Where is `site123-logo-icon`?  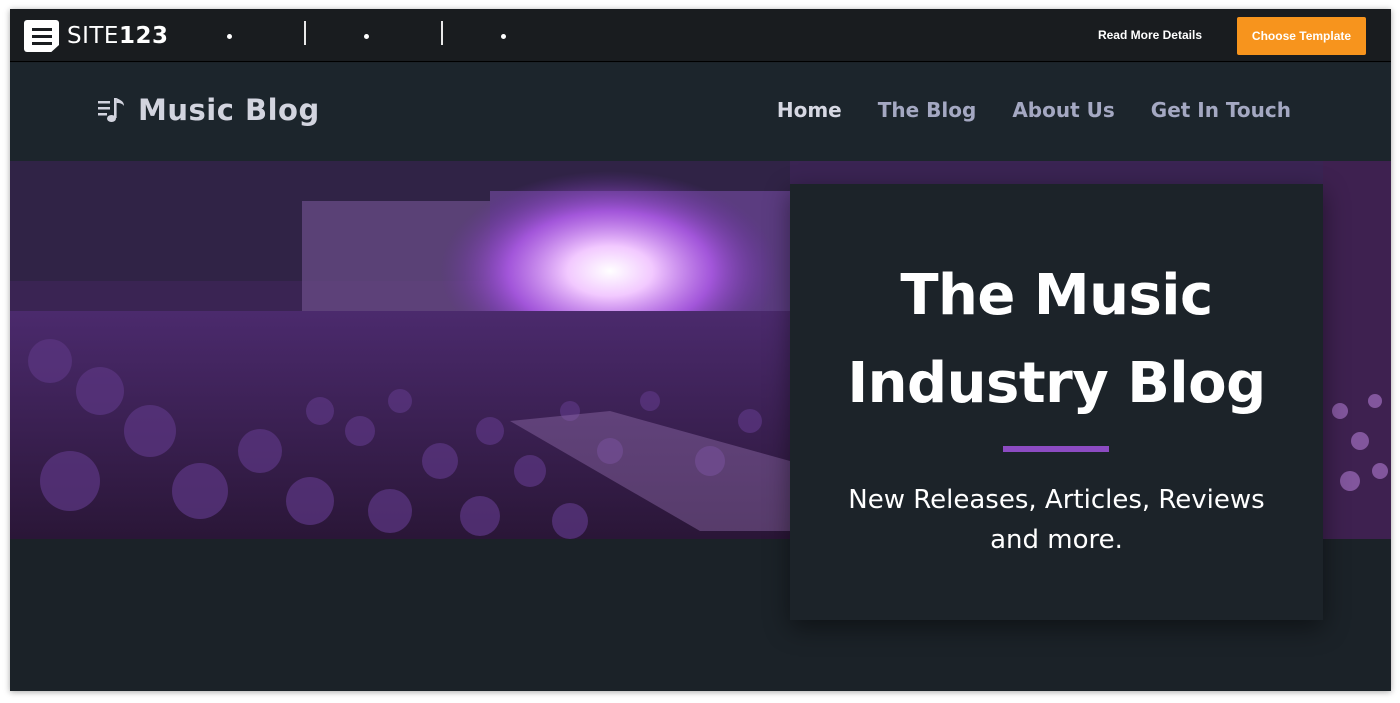
site123-logo-icon is located at coordinates (41, 36).